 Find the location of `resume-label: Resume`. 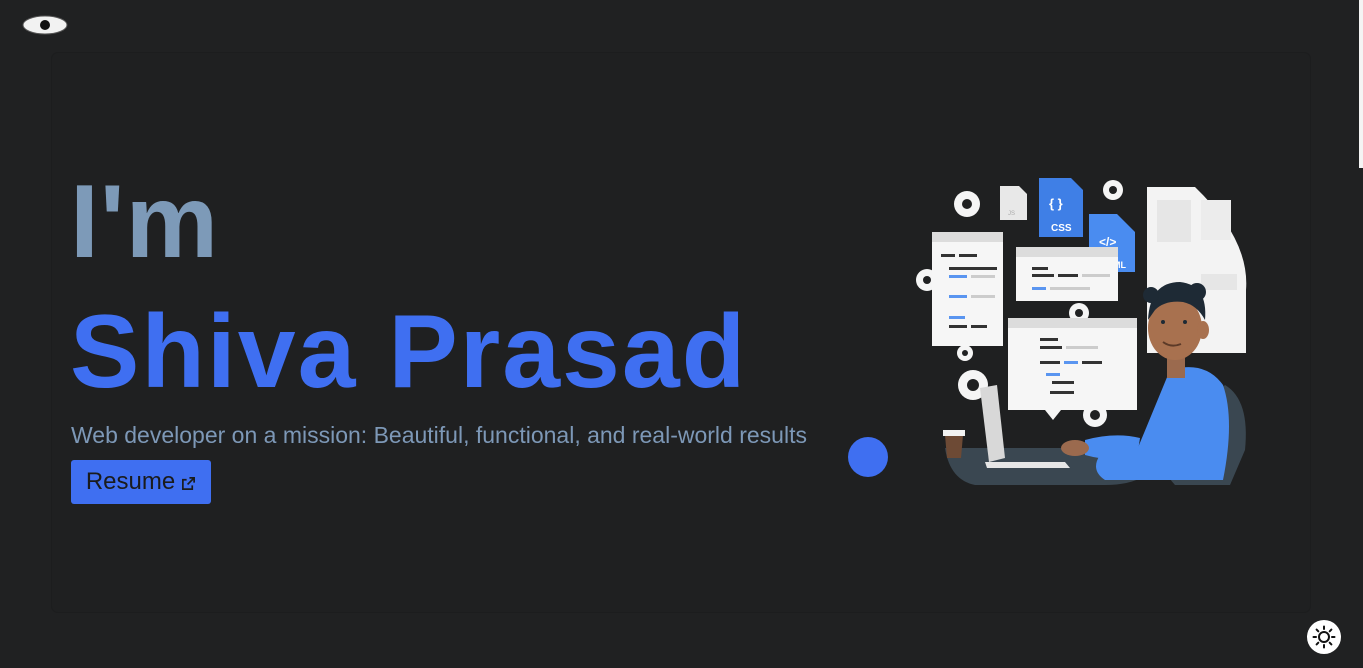

resume-label: Resume is located at coordinates (130, 481).